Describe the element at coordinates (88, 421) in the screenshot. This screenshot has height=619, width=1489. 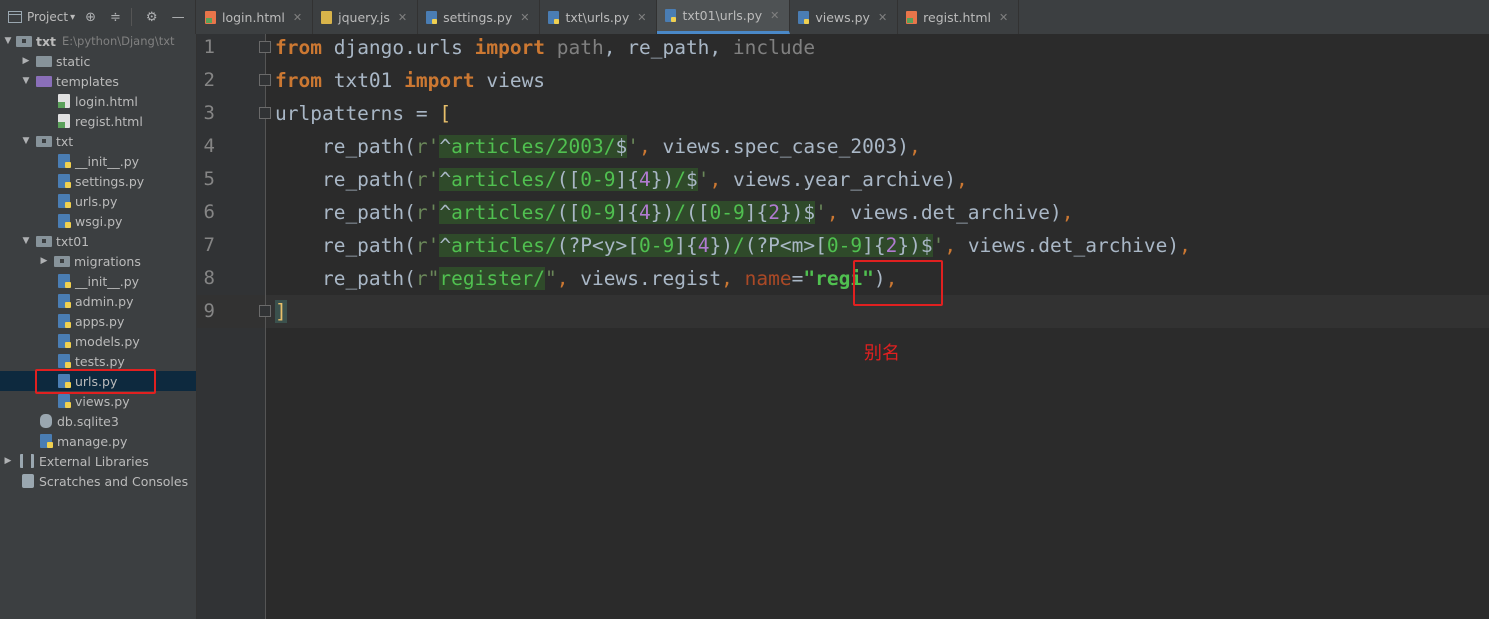
I see `tree-label: db.sqlite3` at that location.